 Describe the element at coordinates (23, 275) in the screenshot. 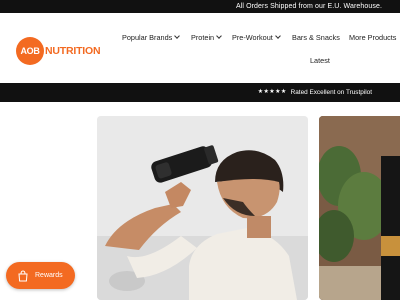

I see `shopping-bag-icon` at that location.